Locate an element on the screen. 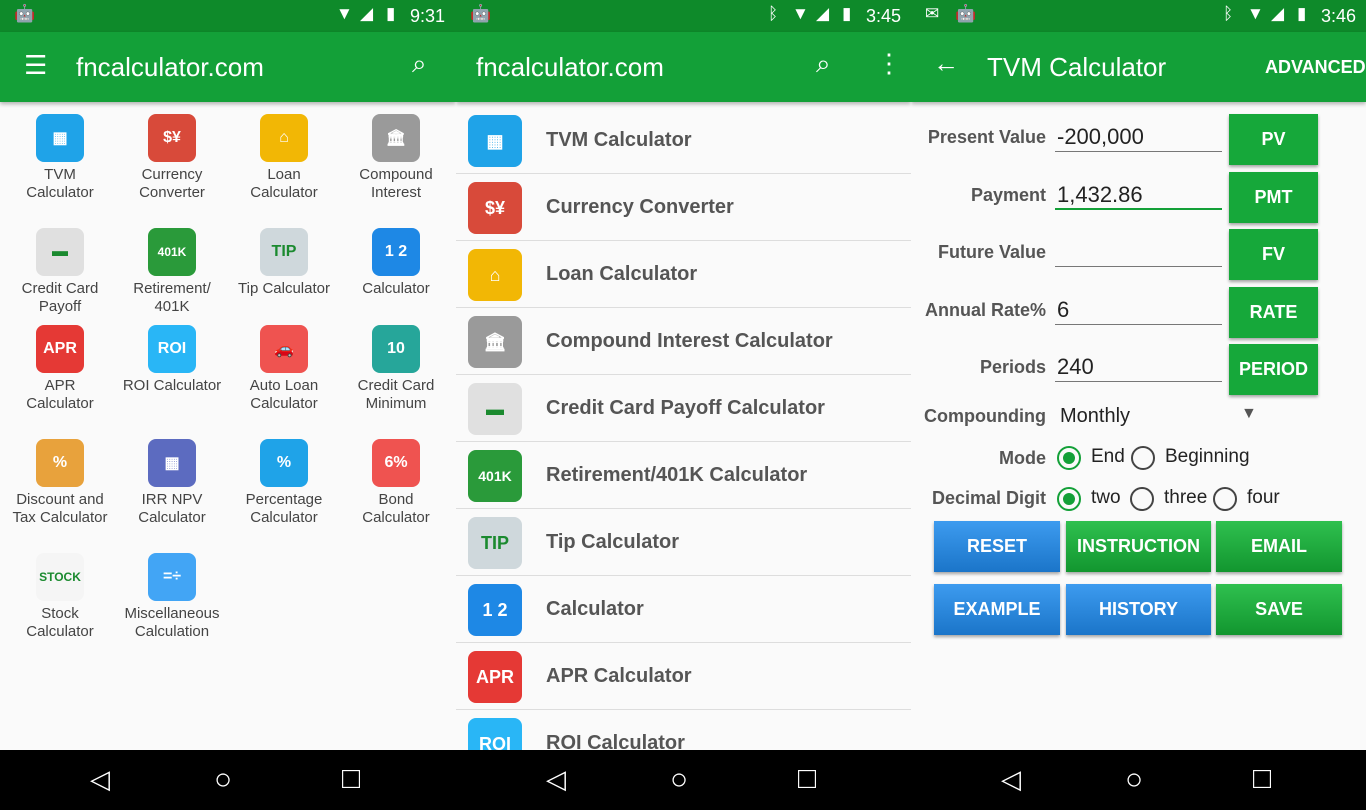 This screenshot has height=810, width=1366. field-input: -200,000 is located at coordinates (1138, 137).